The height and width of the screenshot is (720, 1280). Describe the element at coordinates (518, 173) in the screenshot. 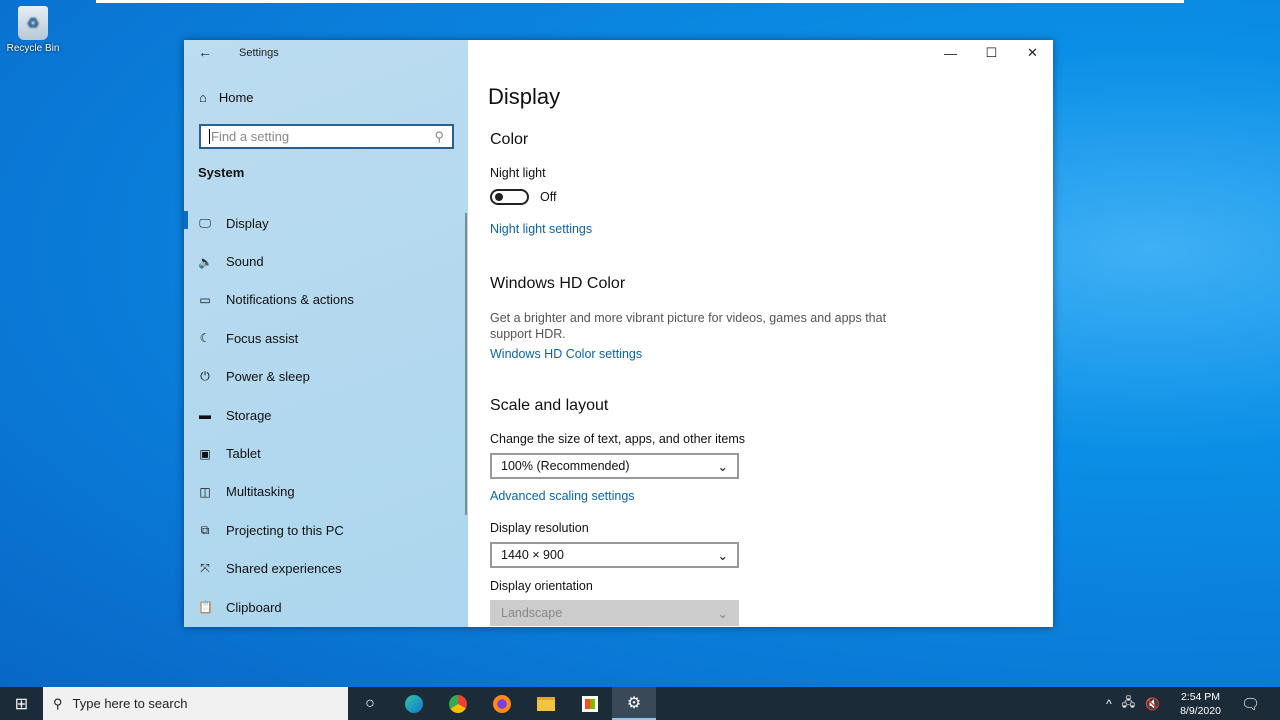

I see `night-light-label: Night light` at that location.